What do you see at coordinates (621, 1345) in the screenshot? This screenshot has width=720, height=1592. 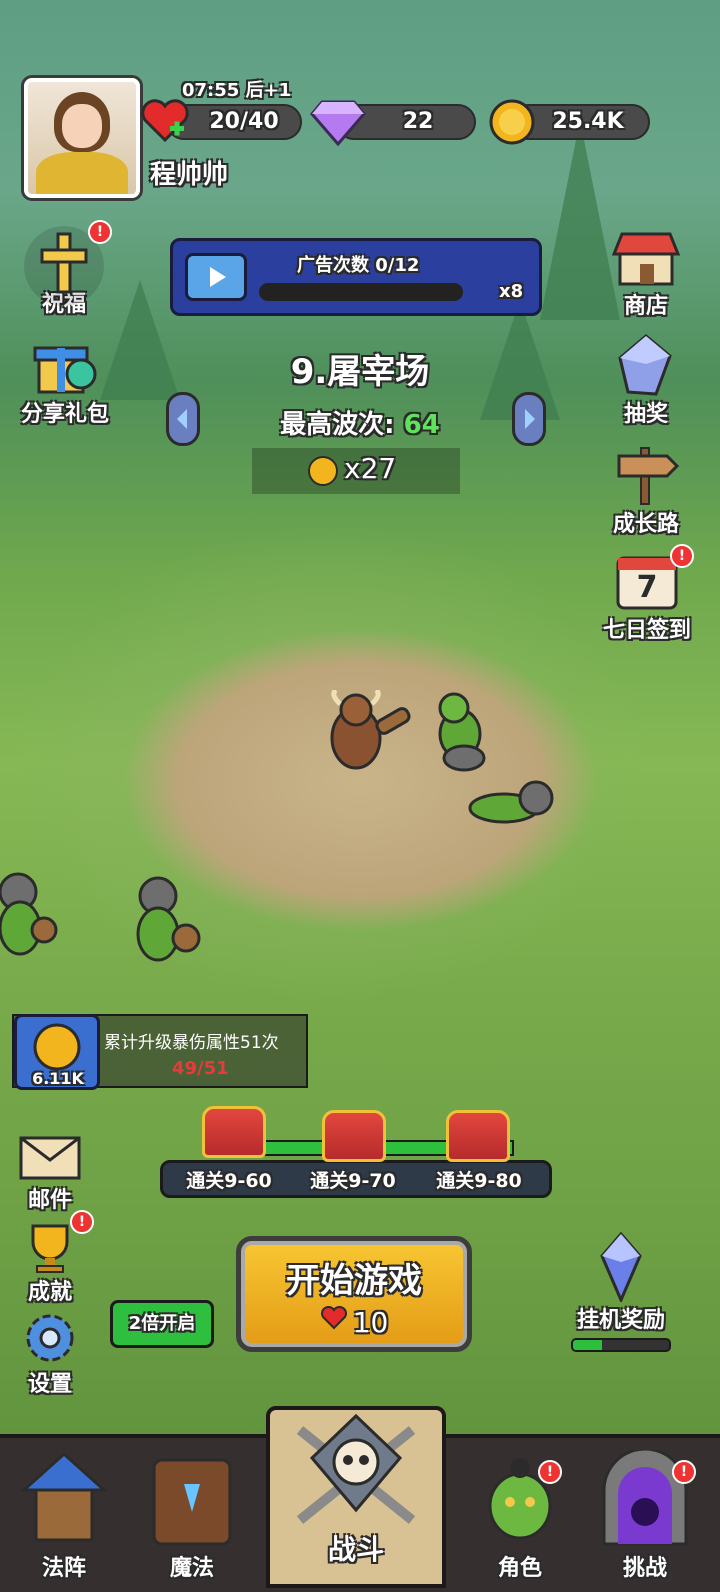 I see `idle-reward-progress` at bounding box center [621, 1345].